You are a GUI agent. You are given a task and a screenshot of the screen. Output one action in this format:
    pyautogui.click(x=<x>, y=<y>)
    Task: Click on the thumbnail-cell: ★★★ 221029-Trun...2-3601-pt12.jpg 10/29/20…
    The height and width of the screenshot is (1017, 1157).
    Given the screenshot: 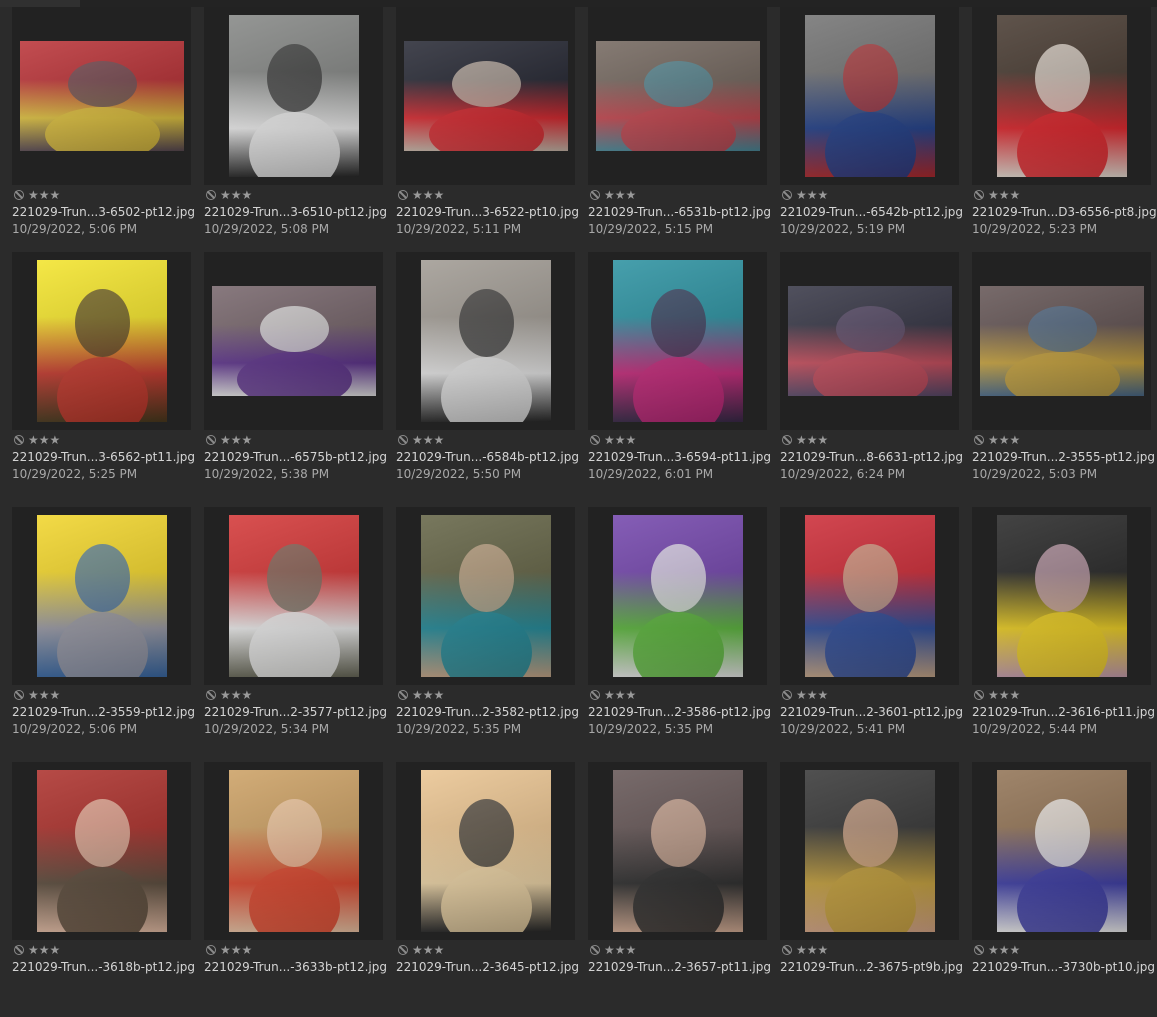 What is the action you would take?
    pyautogui.click(x=865, y=634)
    